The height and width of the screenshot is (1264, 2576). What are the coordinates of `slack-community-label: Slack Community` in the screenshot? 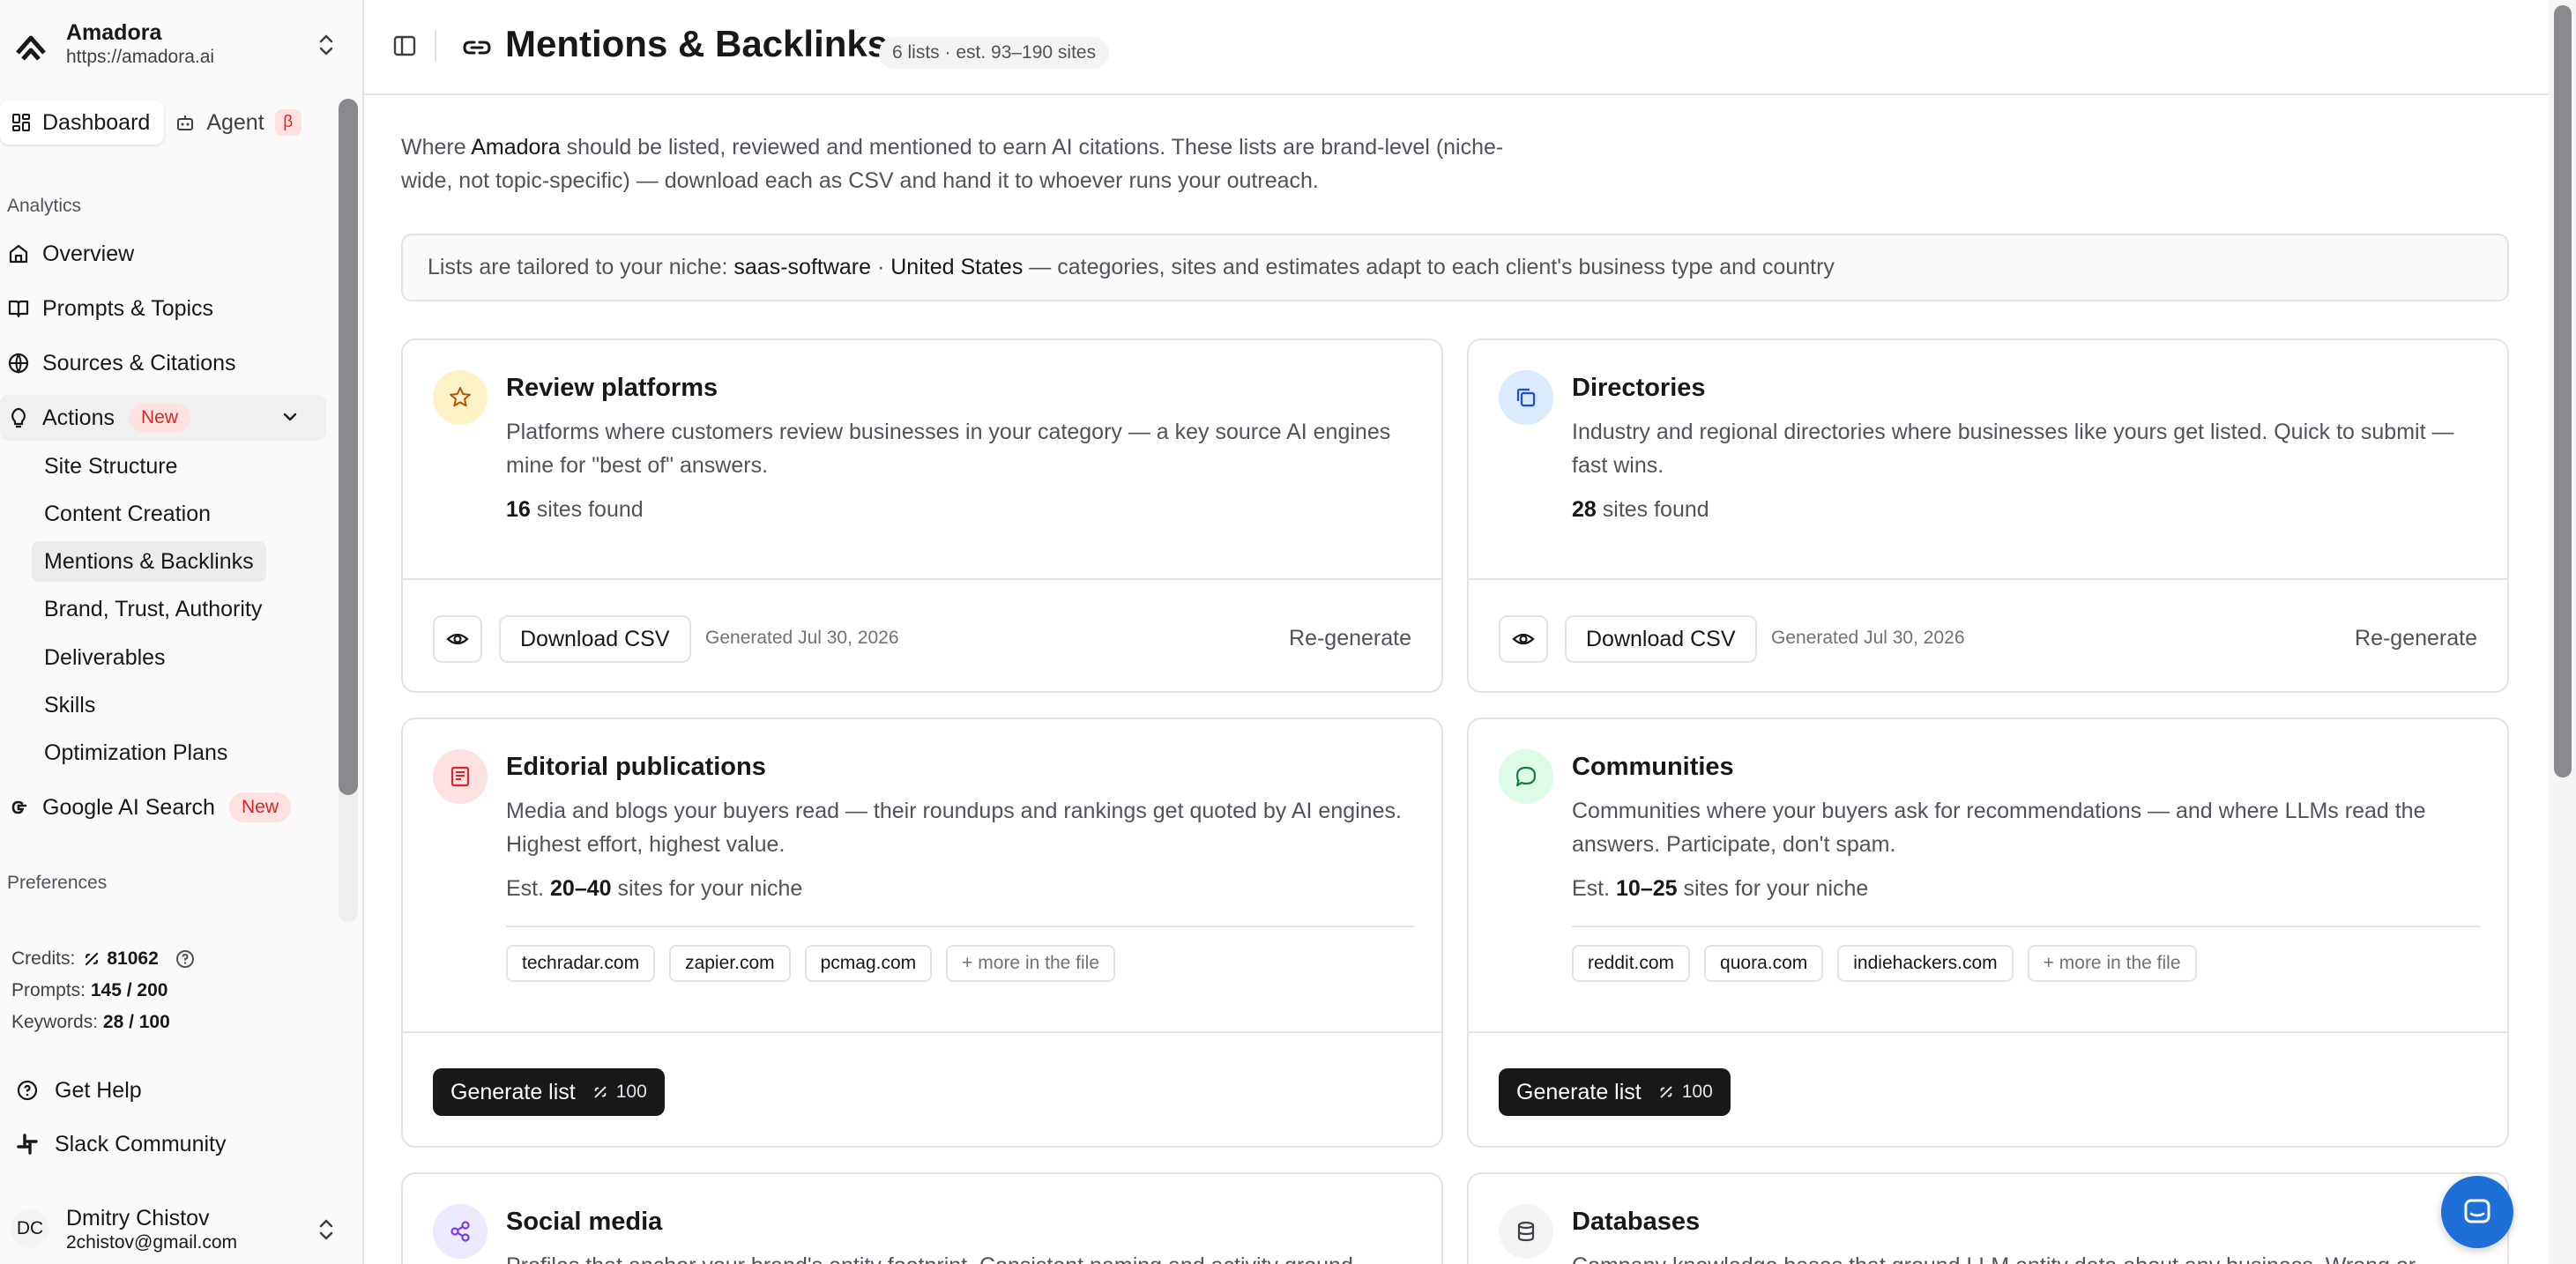 It's located at (141, 1143).